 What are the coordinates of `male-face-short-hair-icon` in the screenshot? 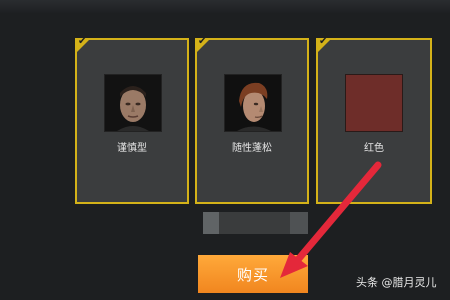 It's located at (133, 103).